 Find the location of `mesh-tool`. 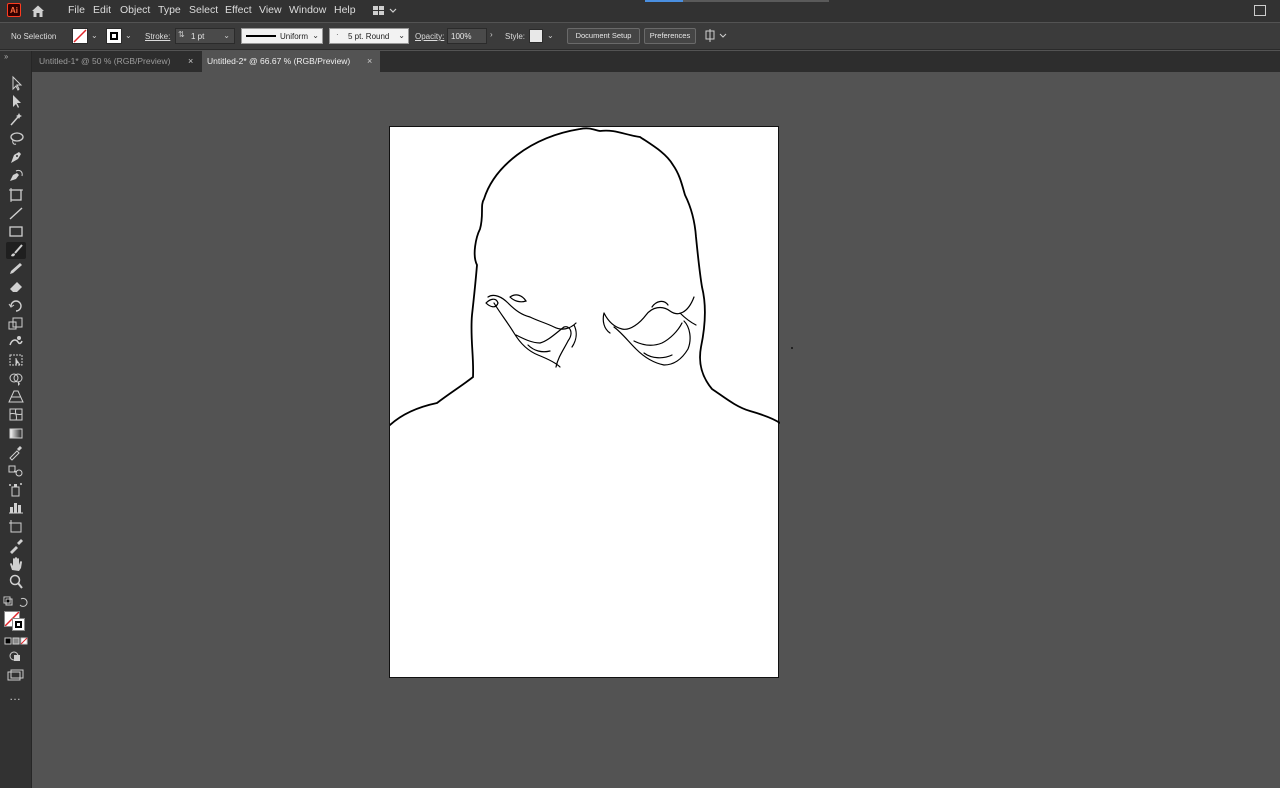

mesh-tool is located at coordinates (16, 414).